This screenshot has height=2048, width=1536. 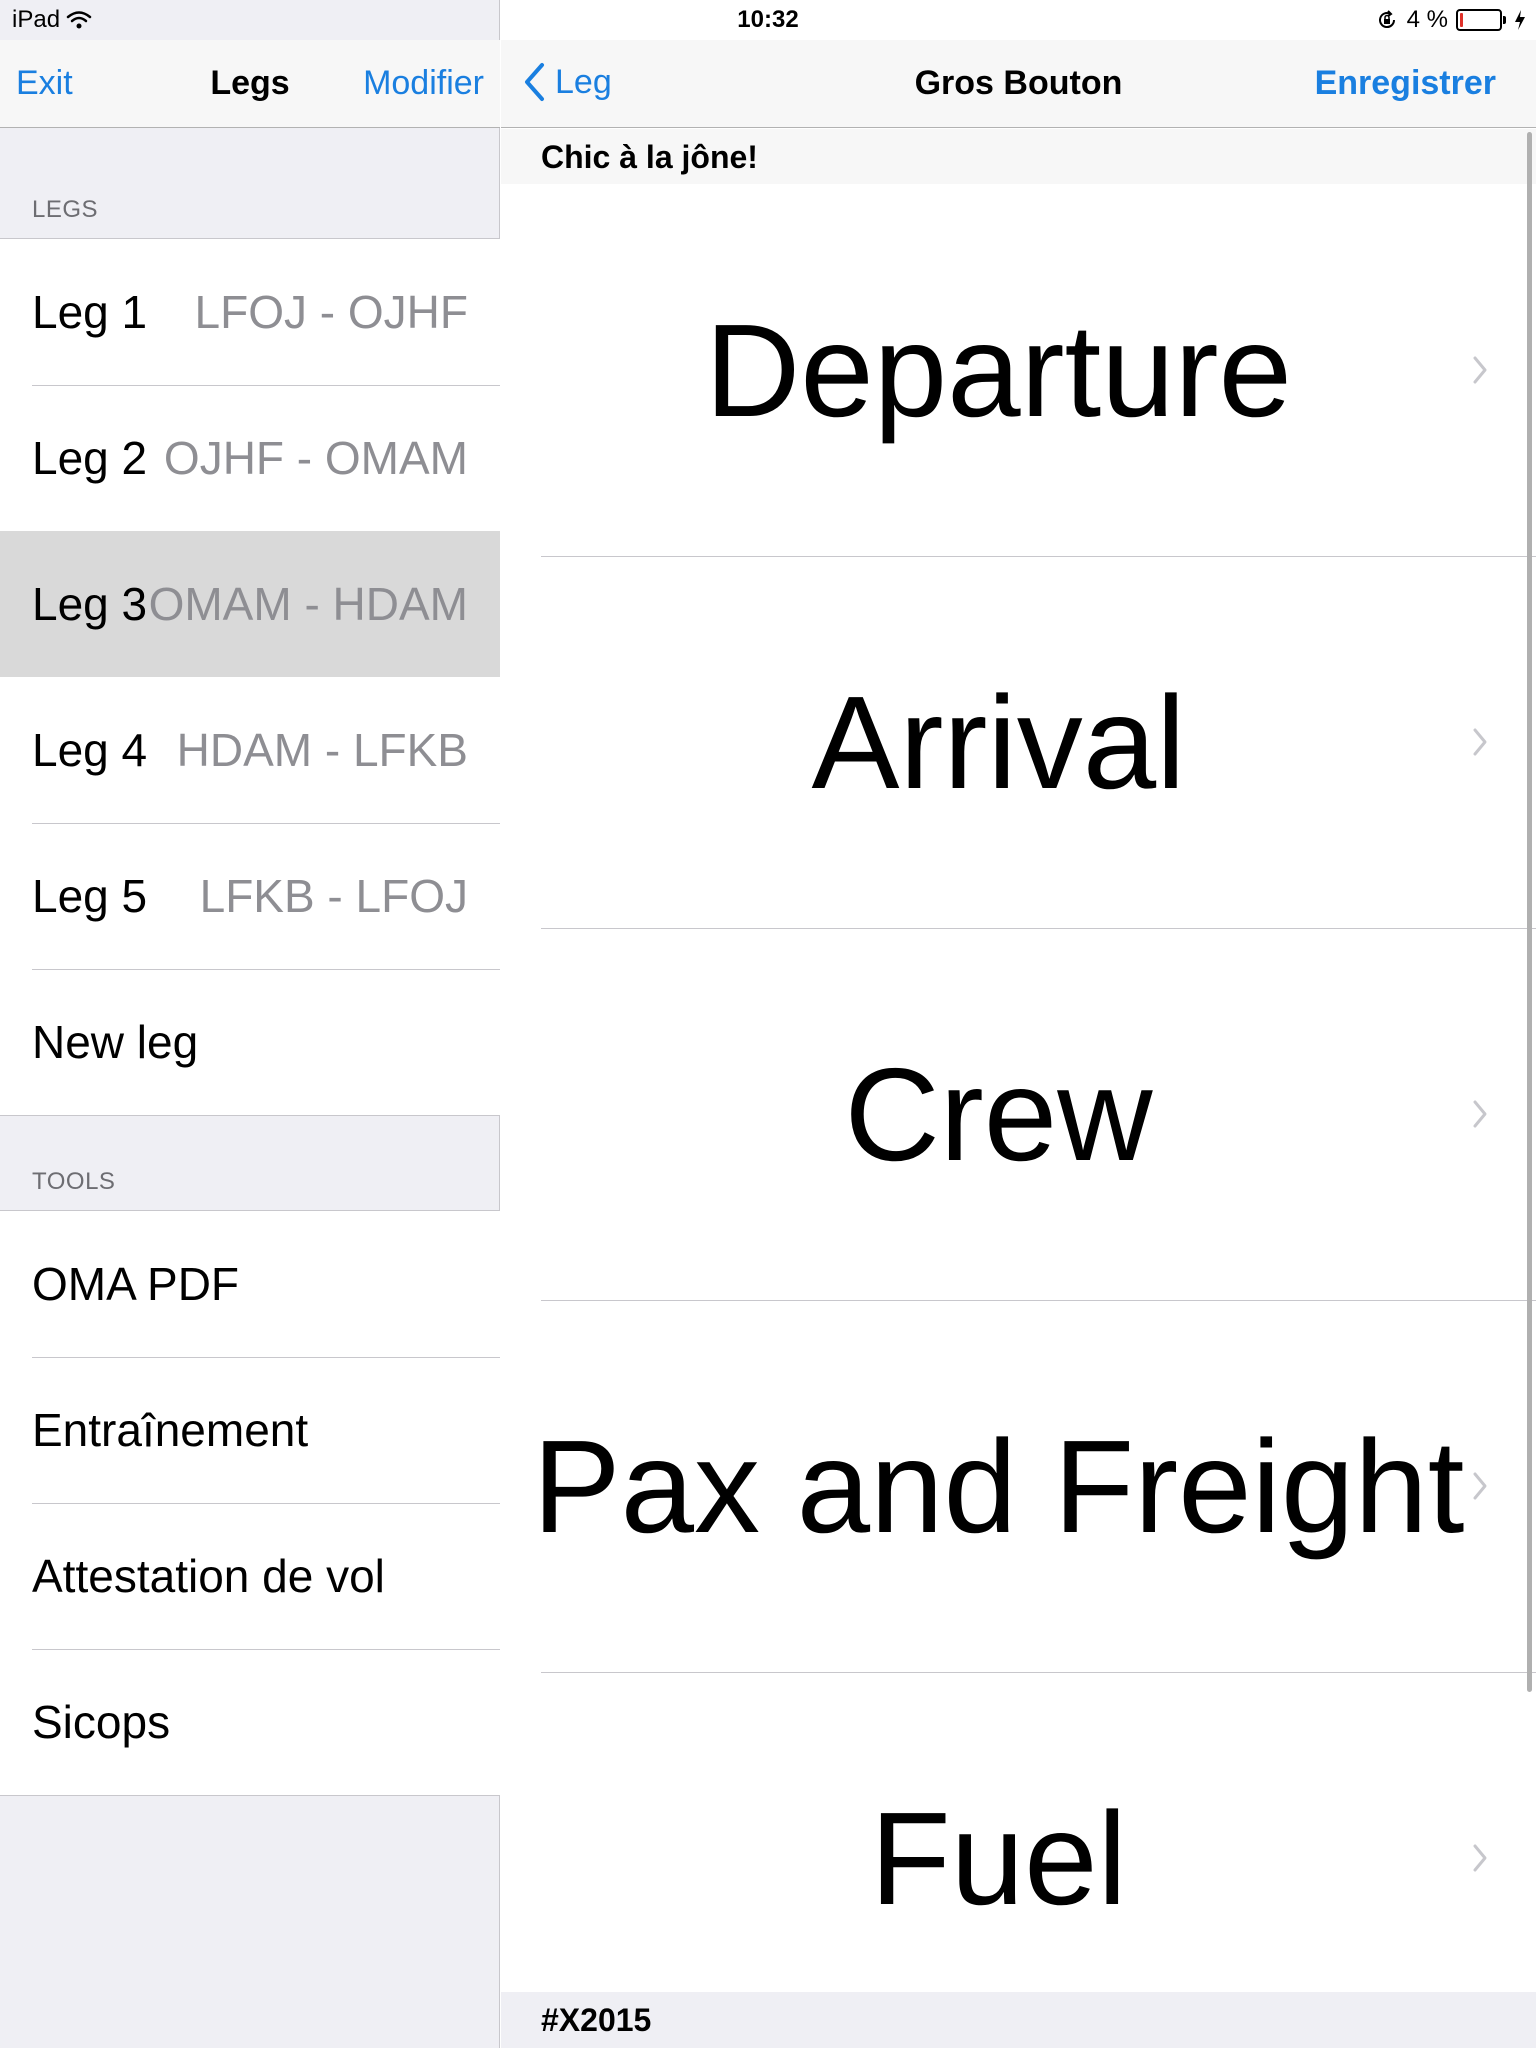 What do you see at coordinates (1481, 20) in the screenshot?
I see `battery-icon` at bounding box center [1481, 20].